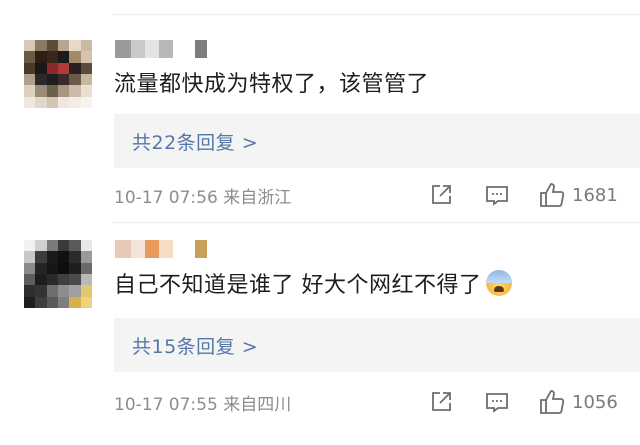 The width and height of the screenshot is (640, 445). I want to click on comment-icon, so click(497, 403).